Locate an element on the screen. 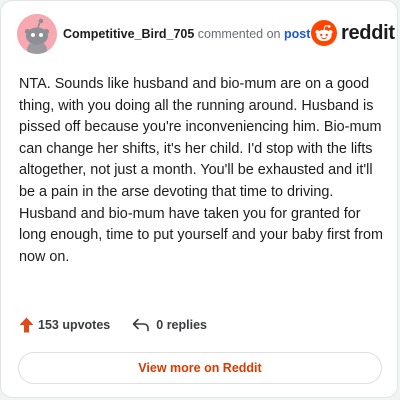 This screenshot has width=400, height=400. reply-arrow-icon is located at coordinates (141, 325).